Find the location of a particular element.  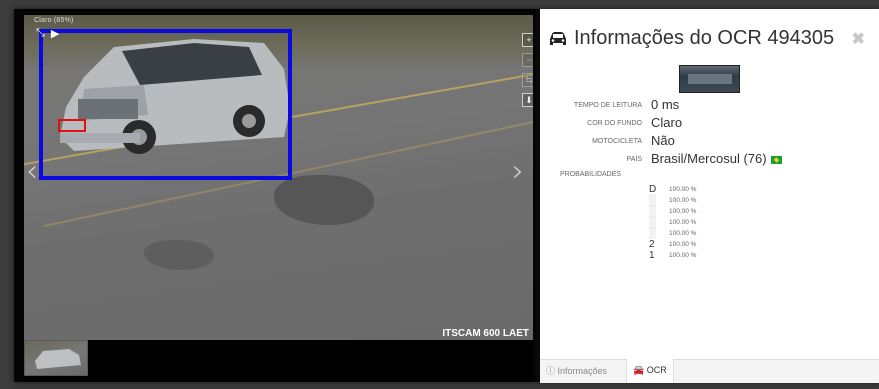

expand-icon: ⤡ is located at coordinates (40, 33).